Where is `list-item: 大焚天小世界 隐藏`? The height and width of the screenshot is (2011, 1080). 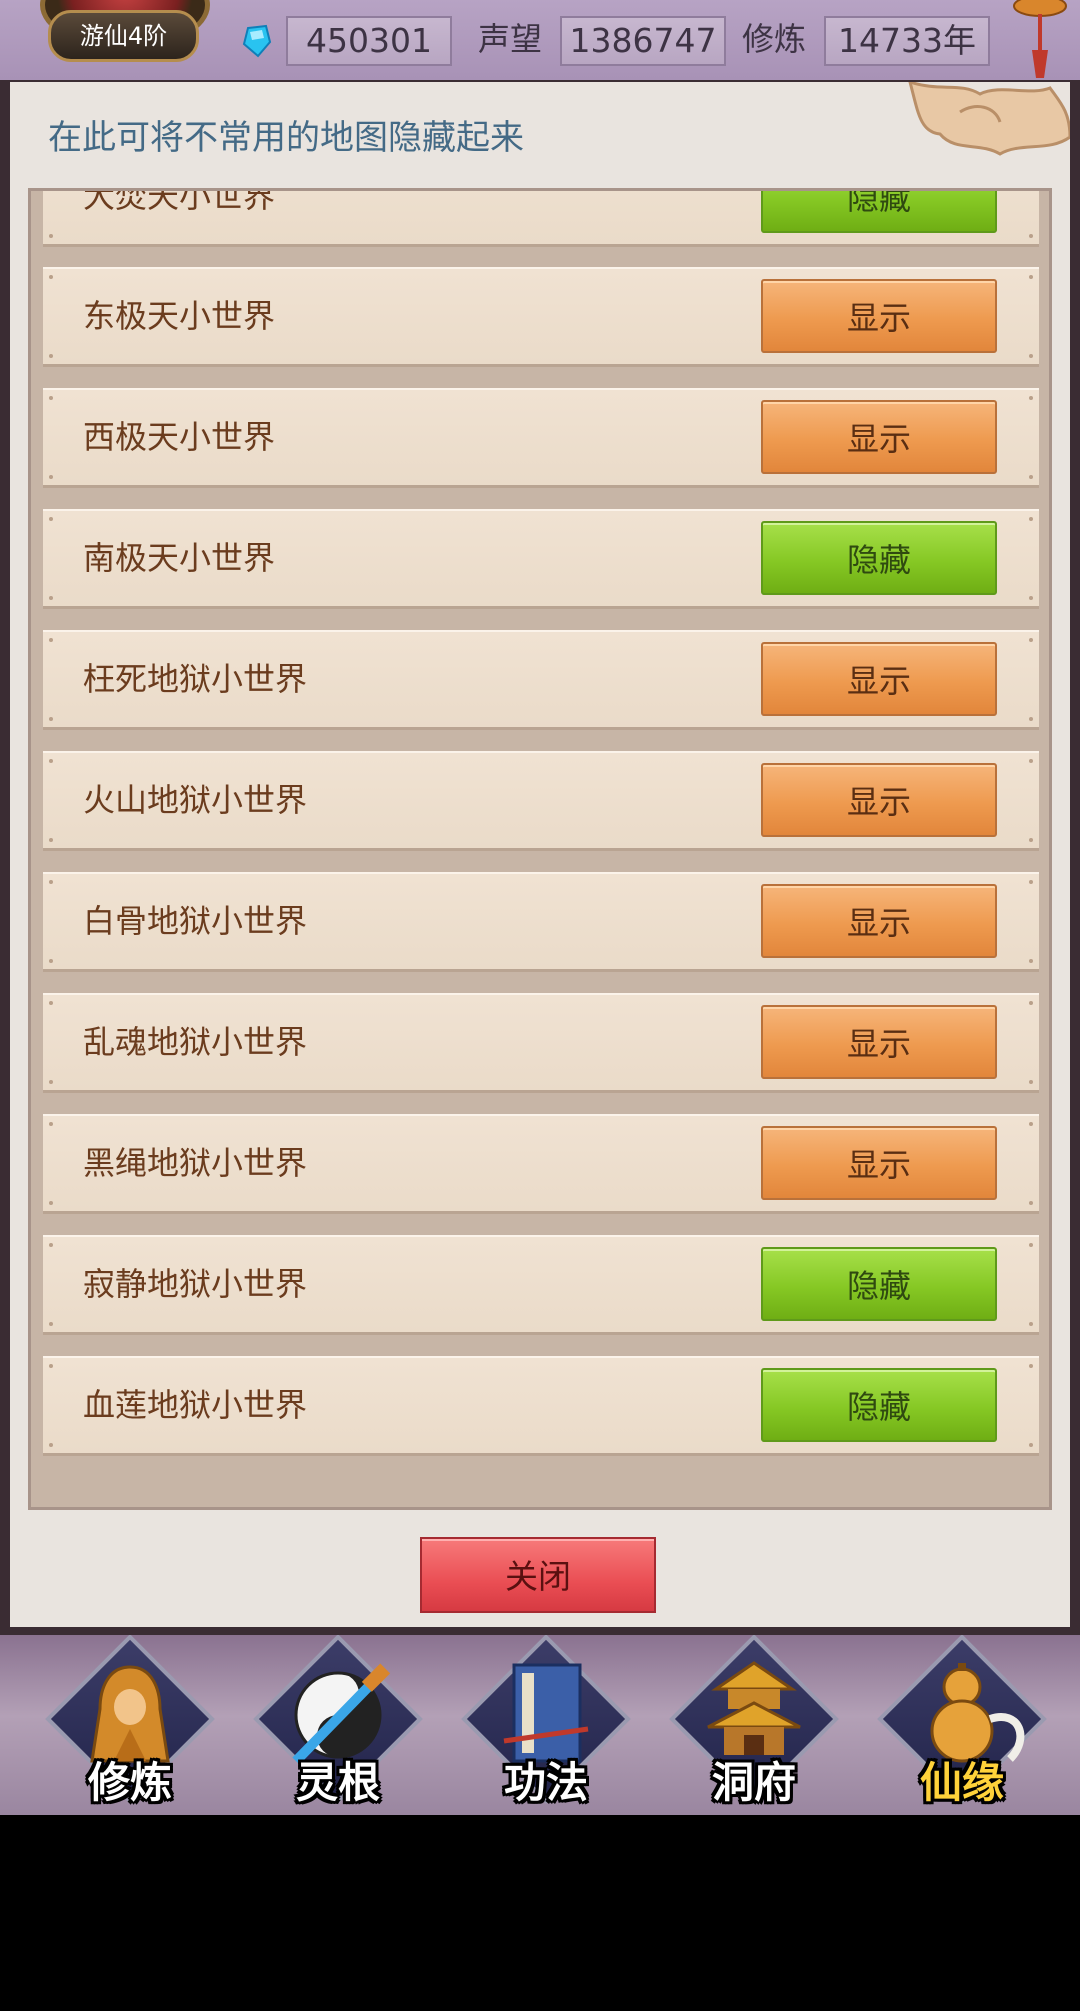
list-item: 大焚天小世界 隐藏 is located at coordinates (541, 217).